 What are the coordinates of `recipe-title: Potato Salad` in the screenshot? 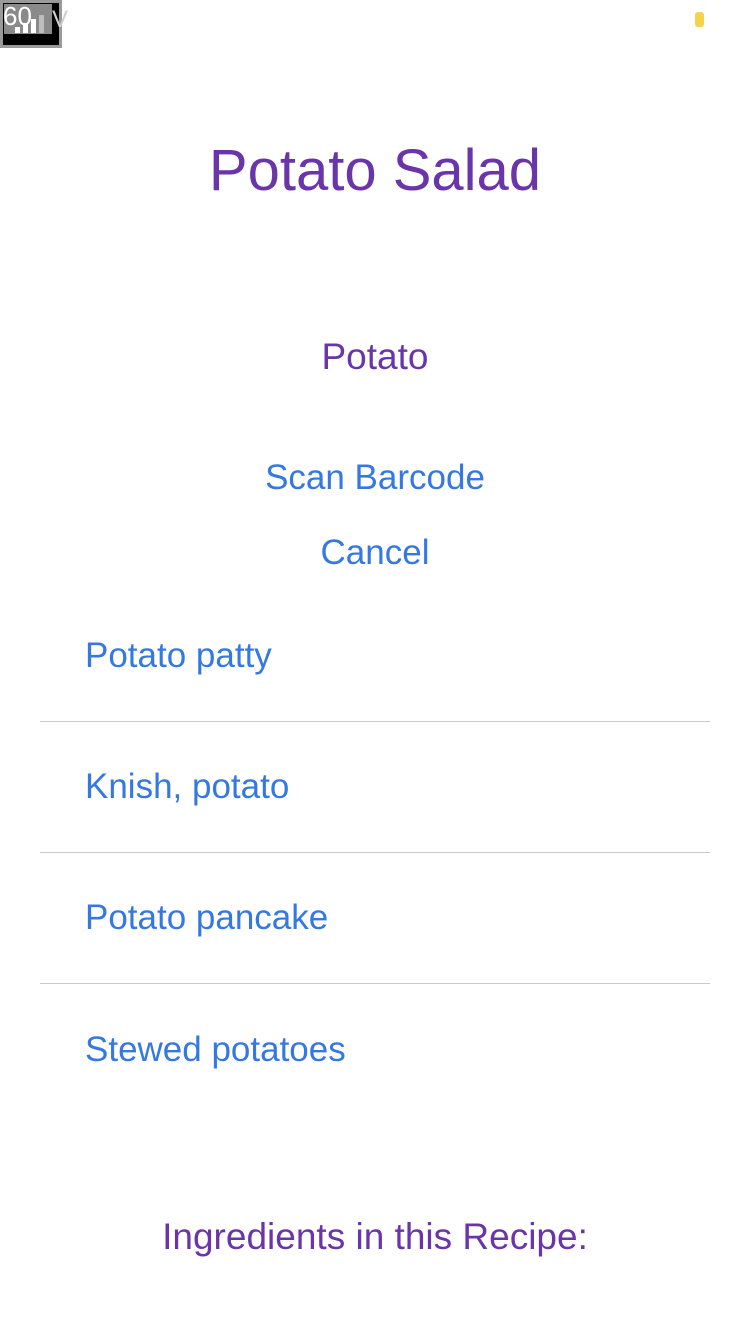 It's located at (375, 170).